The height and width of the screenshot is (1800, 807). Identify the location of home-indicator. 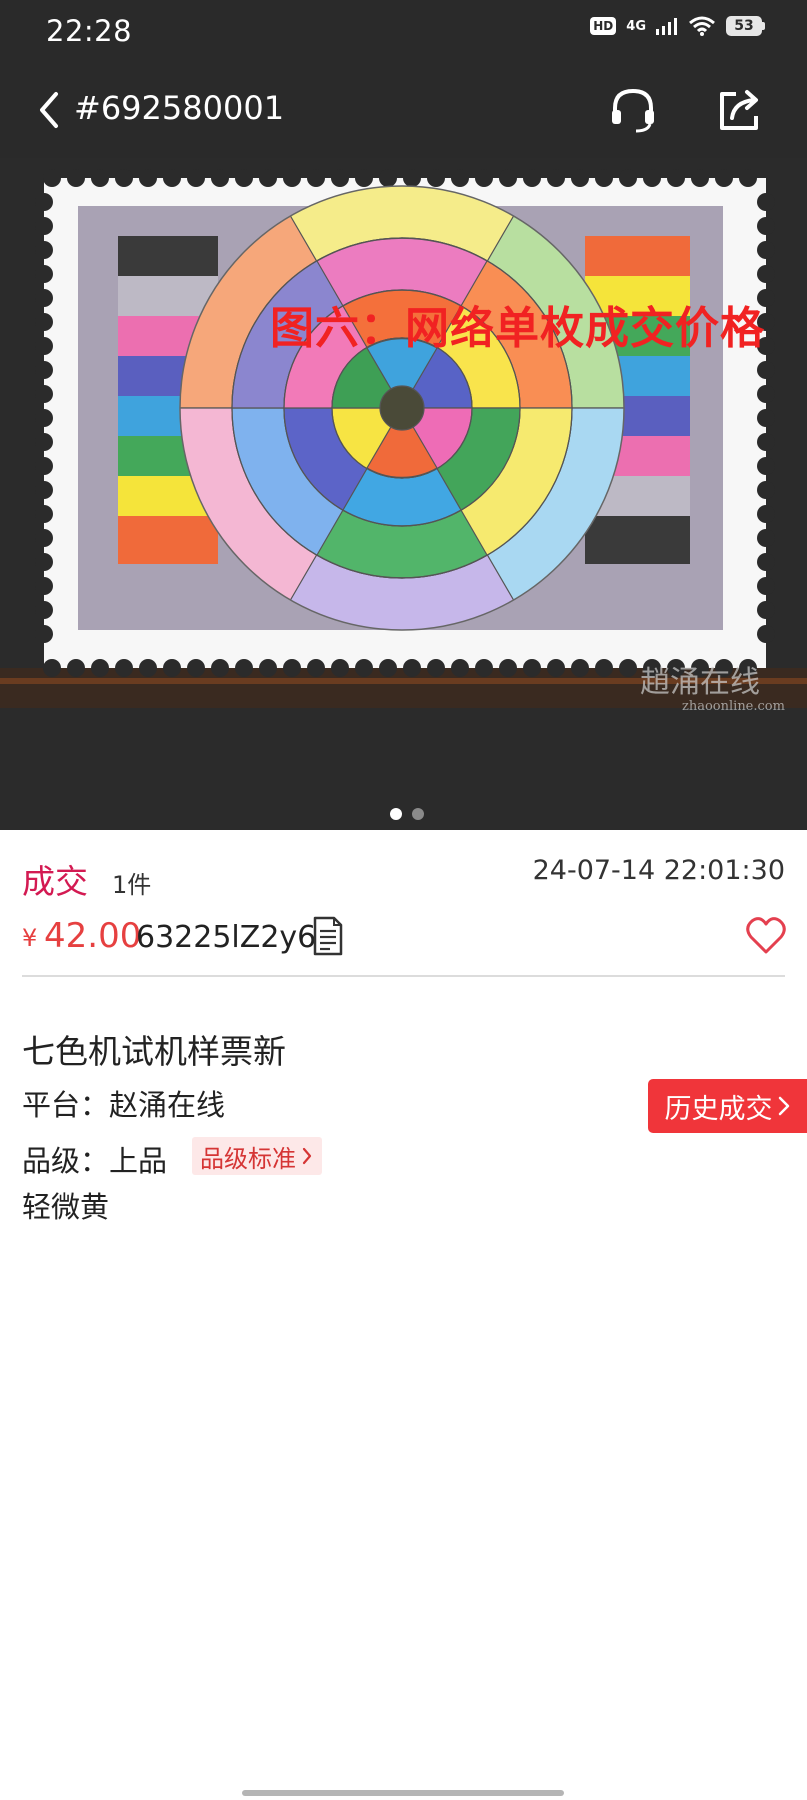
(403, 1793).